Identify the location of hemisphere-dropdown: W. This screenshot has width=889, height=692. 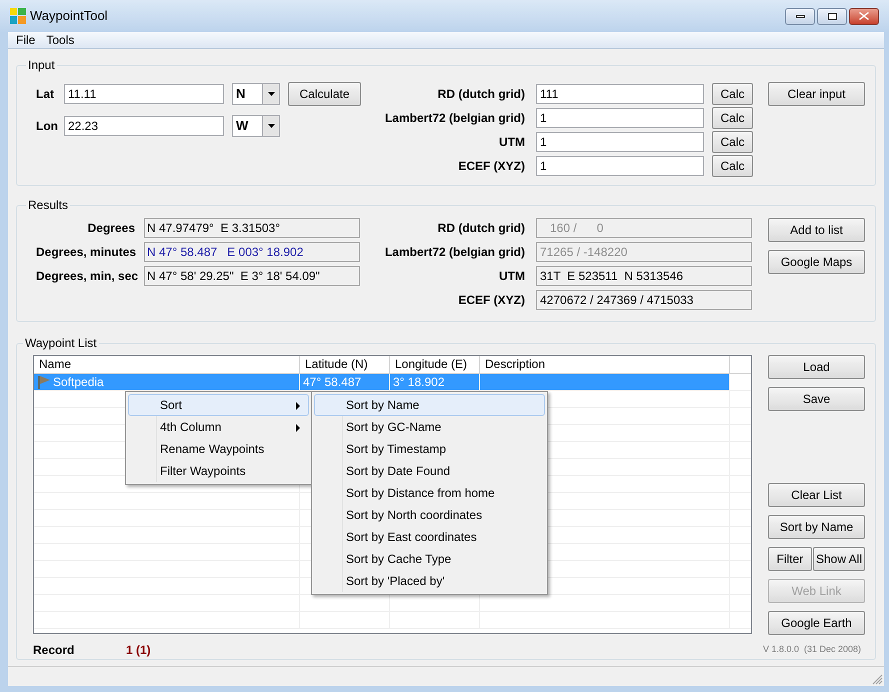
(256, 126).